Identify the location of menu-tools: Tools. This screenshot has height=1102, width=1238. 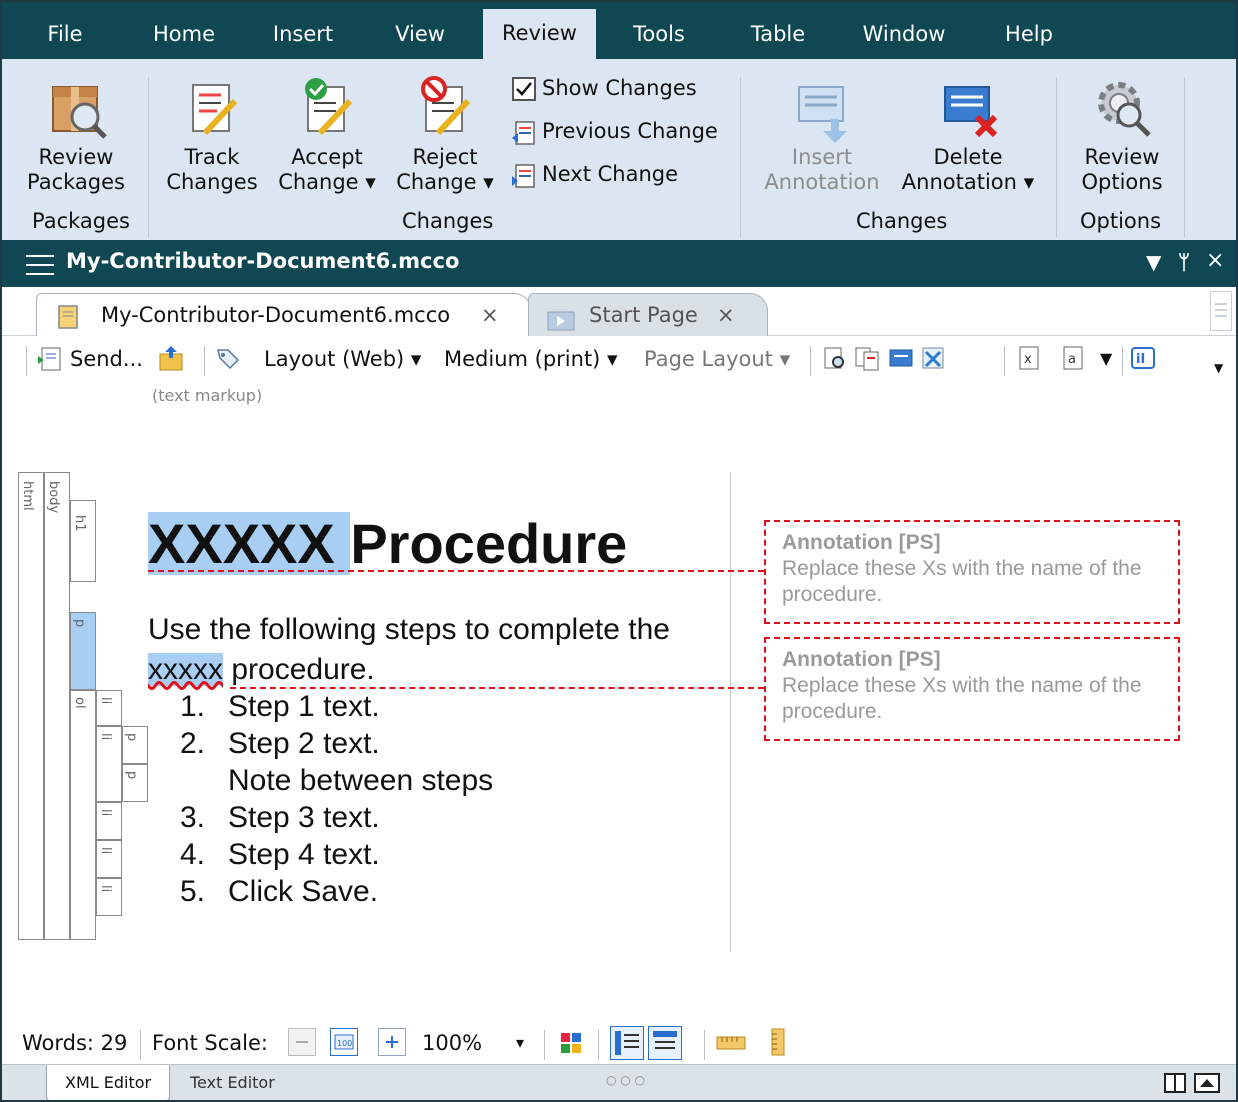
(659, 34).